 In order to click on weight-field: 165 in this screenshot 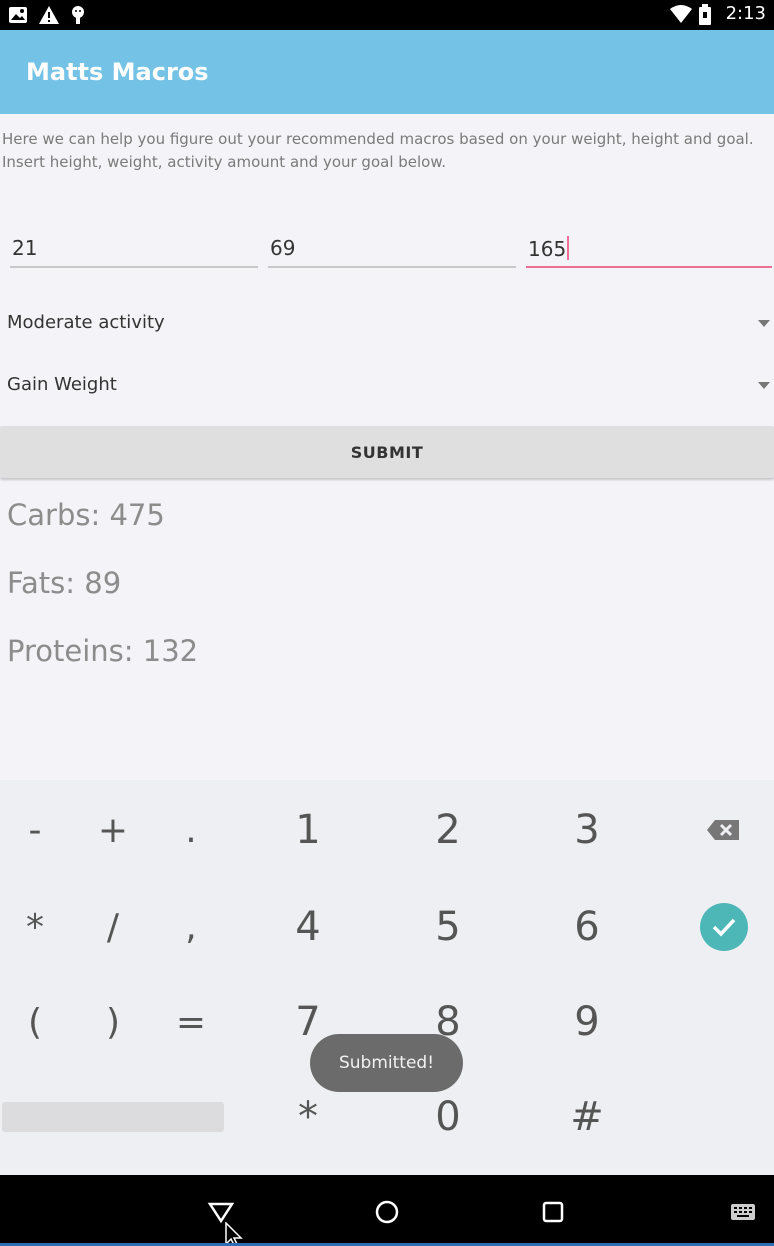, I will do `click(649, 251)`.